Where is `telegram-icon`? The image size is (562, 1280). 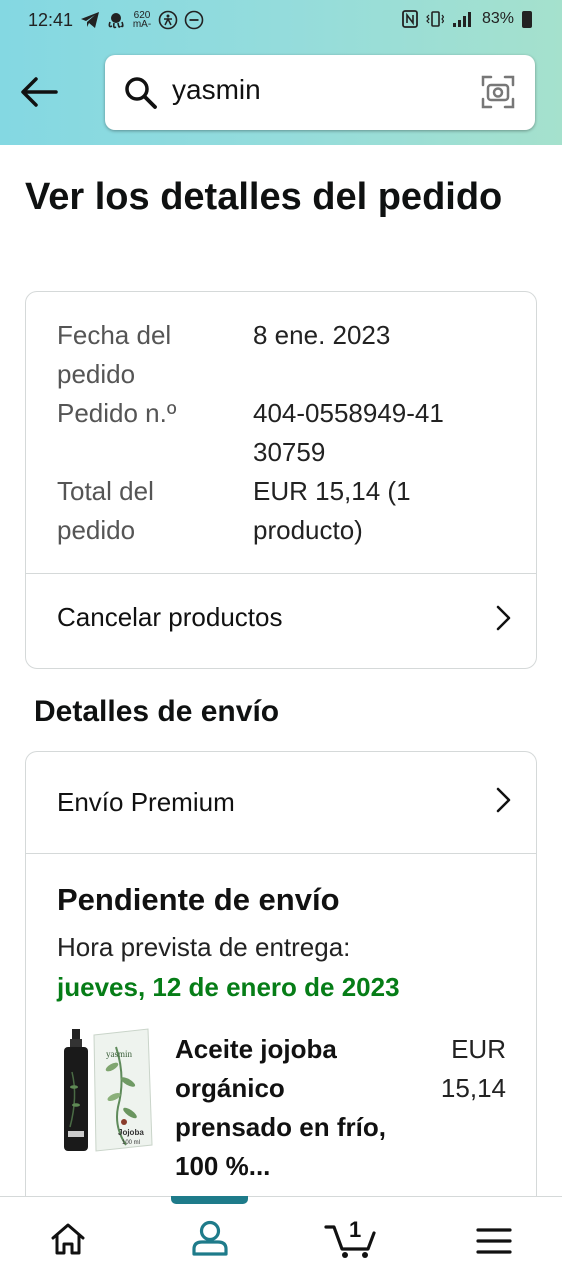 telegram-icon is located at coordinates (90, 20).